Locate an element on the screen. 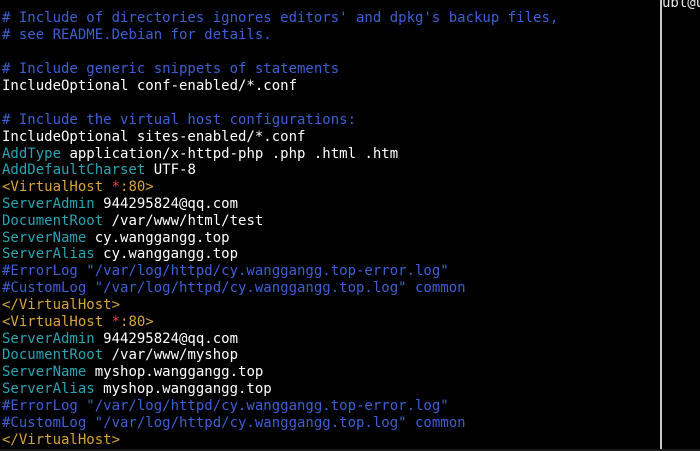  comment-line: # Include generic snippets of statements is located at coordinates (170, 69).